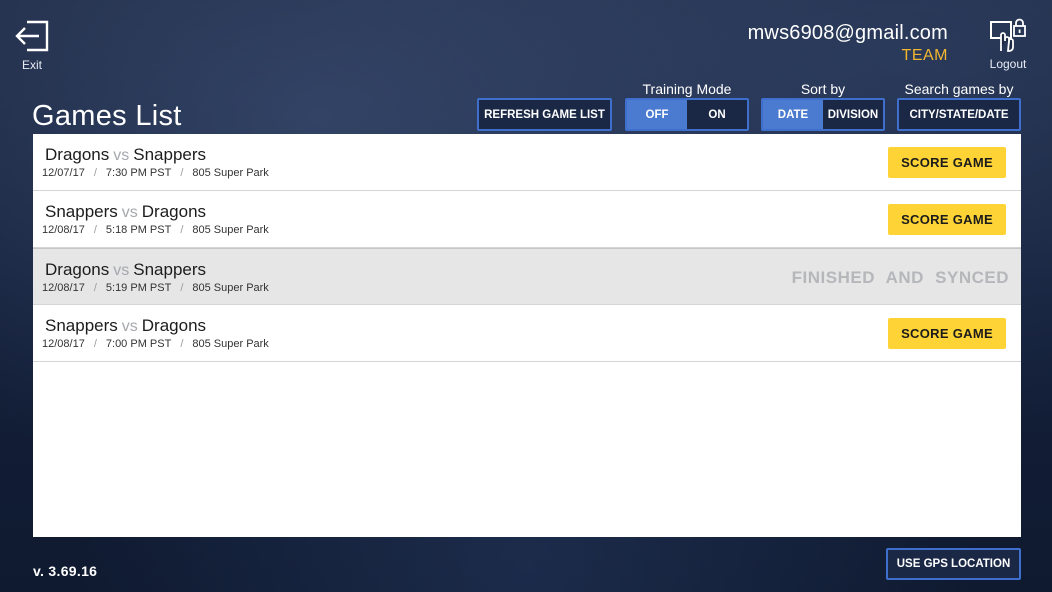 The image size is (1052, 592). I want to click on game-time: 7:00 PM PST, so click(138, 344).